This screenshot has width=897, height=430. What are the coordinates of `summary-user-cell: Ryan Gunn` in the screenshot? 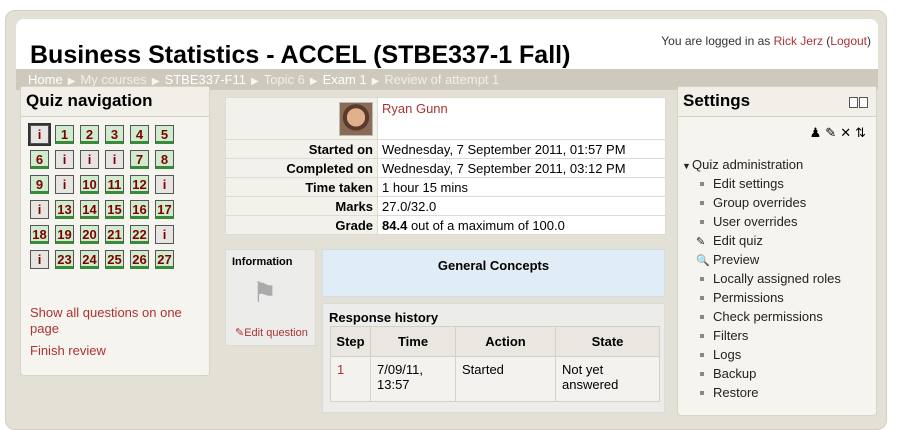 It's located at (521, 118).